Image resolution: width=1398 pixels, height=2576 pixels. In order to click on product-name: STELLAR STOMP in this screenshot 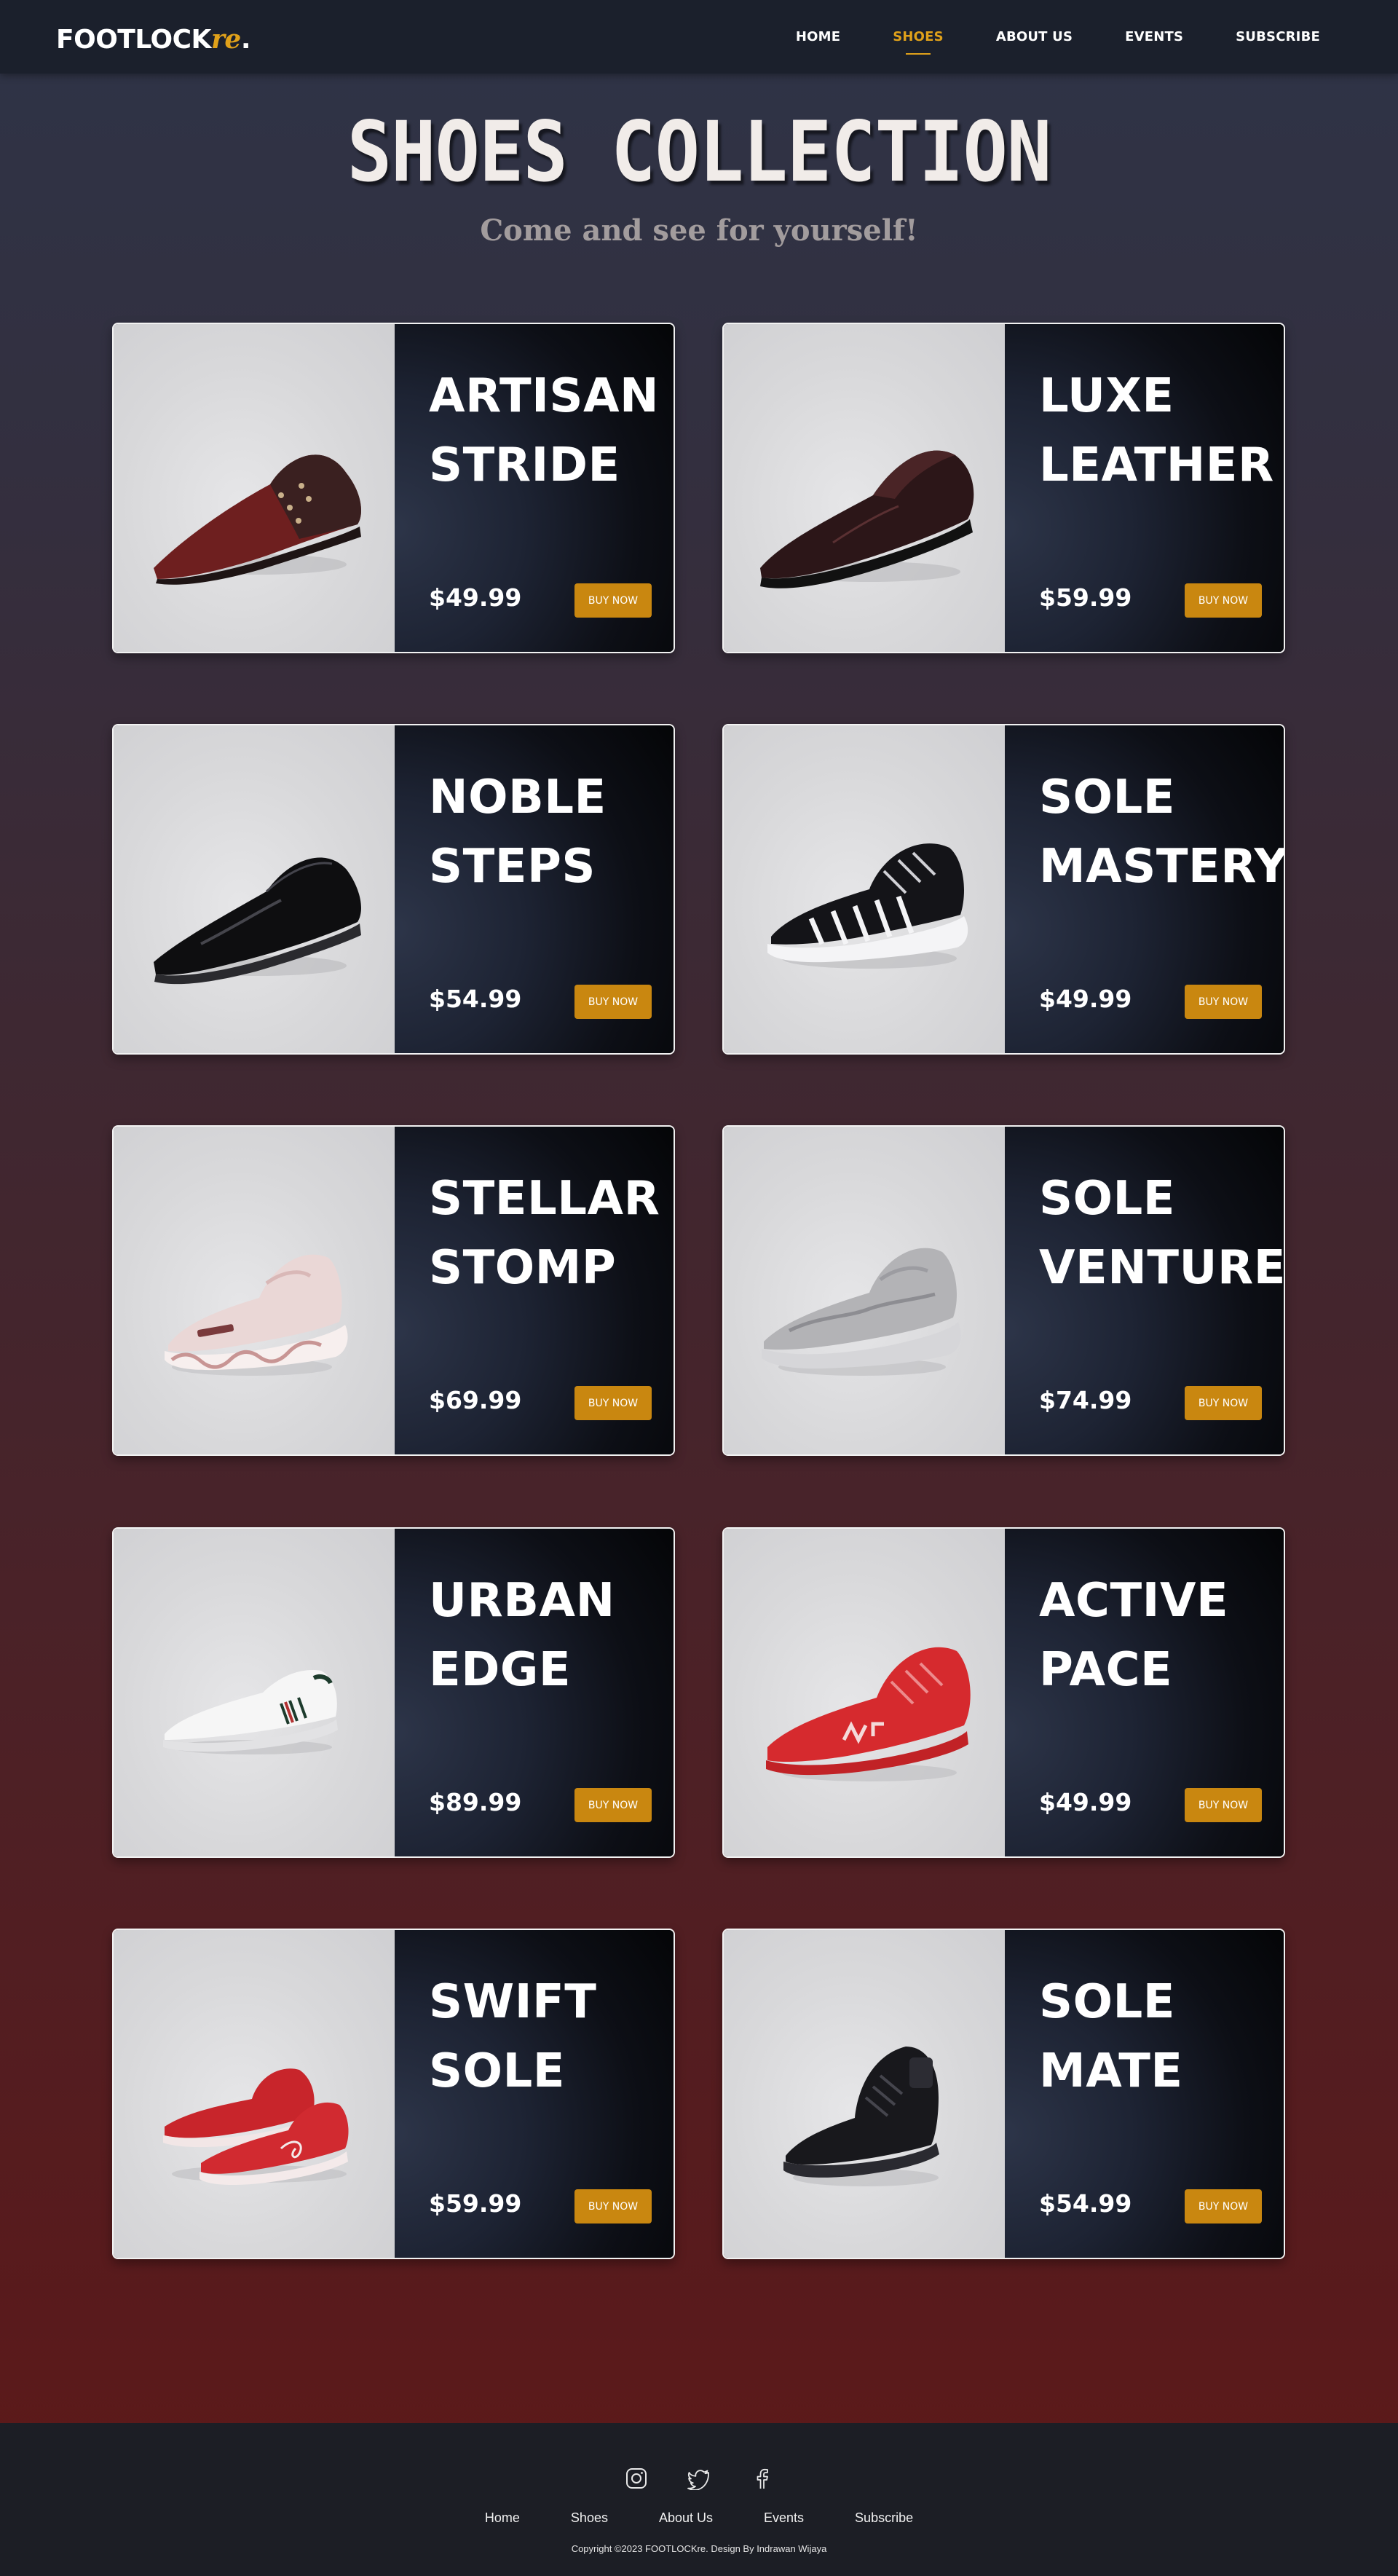, I will do `click(551, 1234)`.